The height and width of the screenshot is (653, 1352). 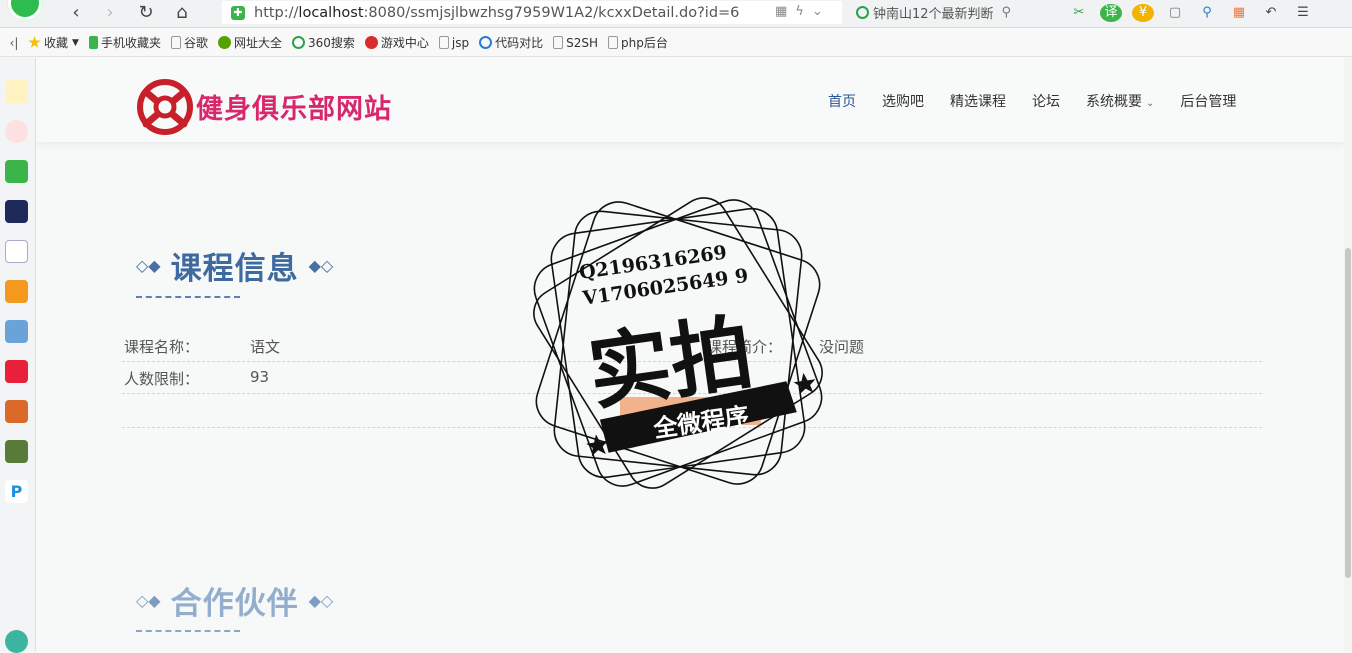 I want to click on favorites-star-icon, so click(x=16, y=91).